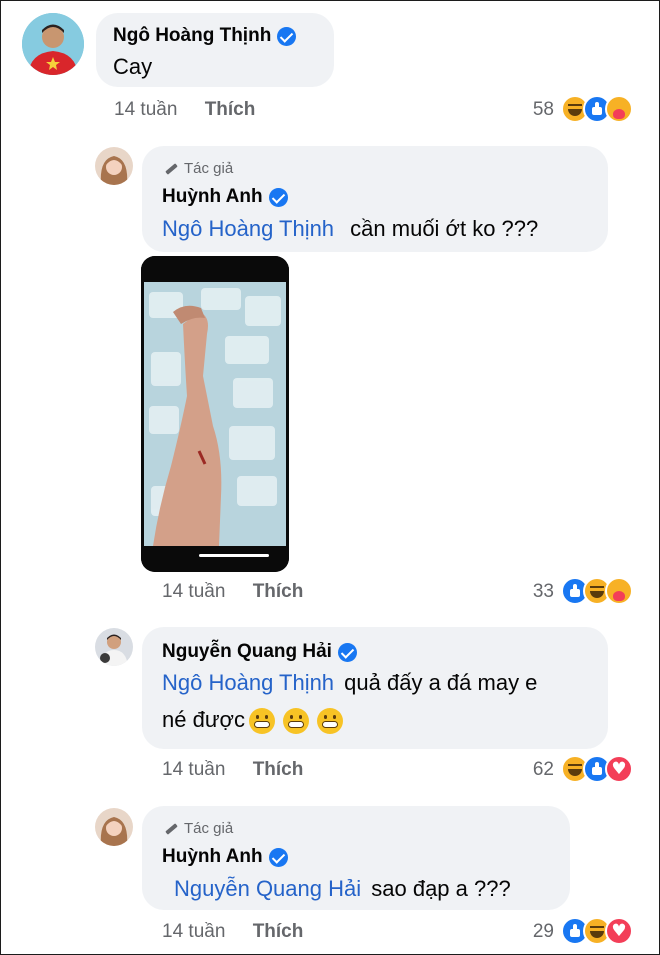 This screenshot has width=660, height=955. What do you see at coordinates (534, 932) in the screenshot?
I see `reaction-count-4: 29` at bounding box center [534, 932].